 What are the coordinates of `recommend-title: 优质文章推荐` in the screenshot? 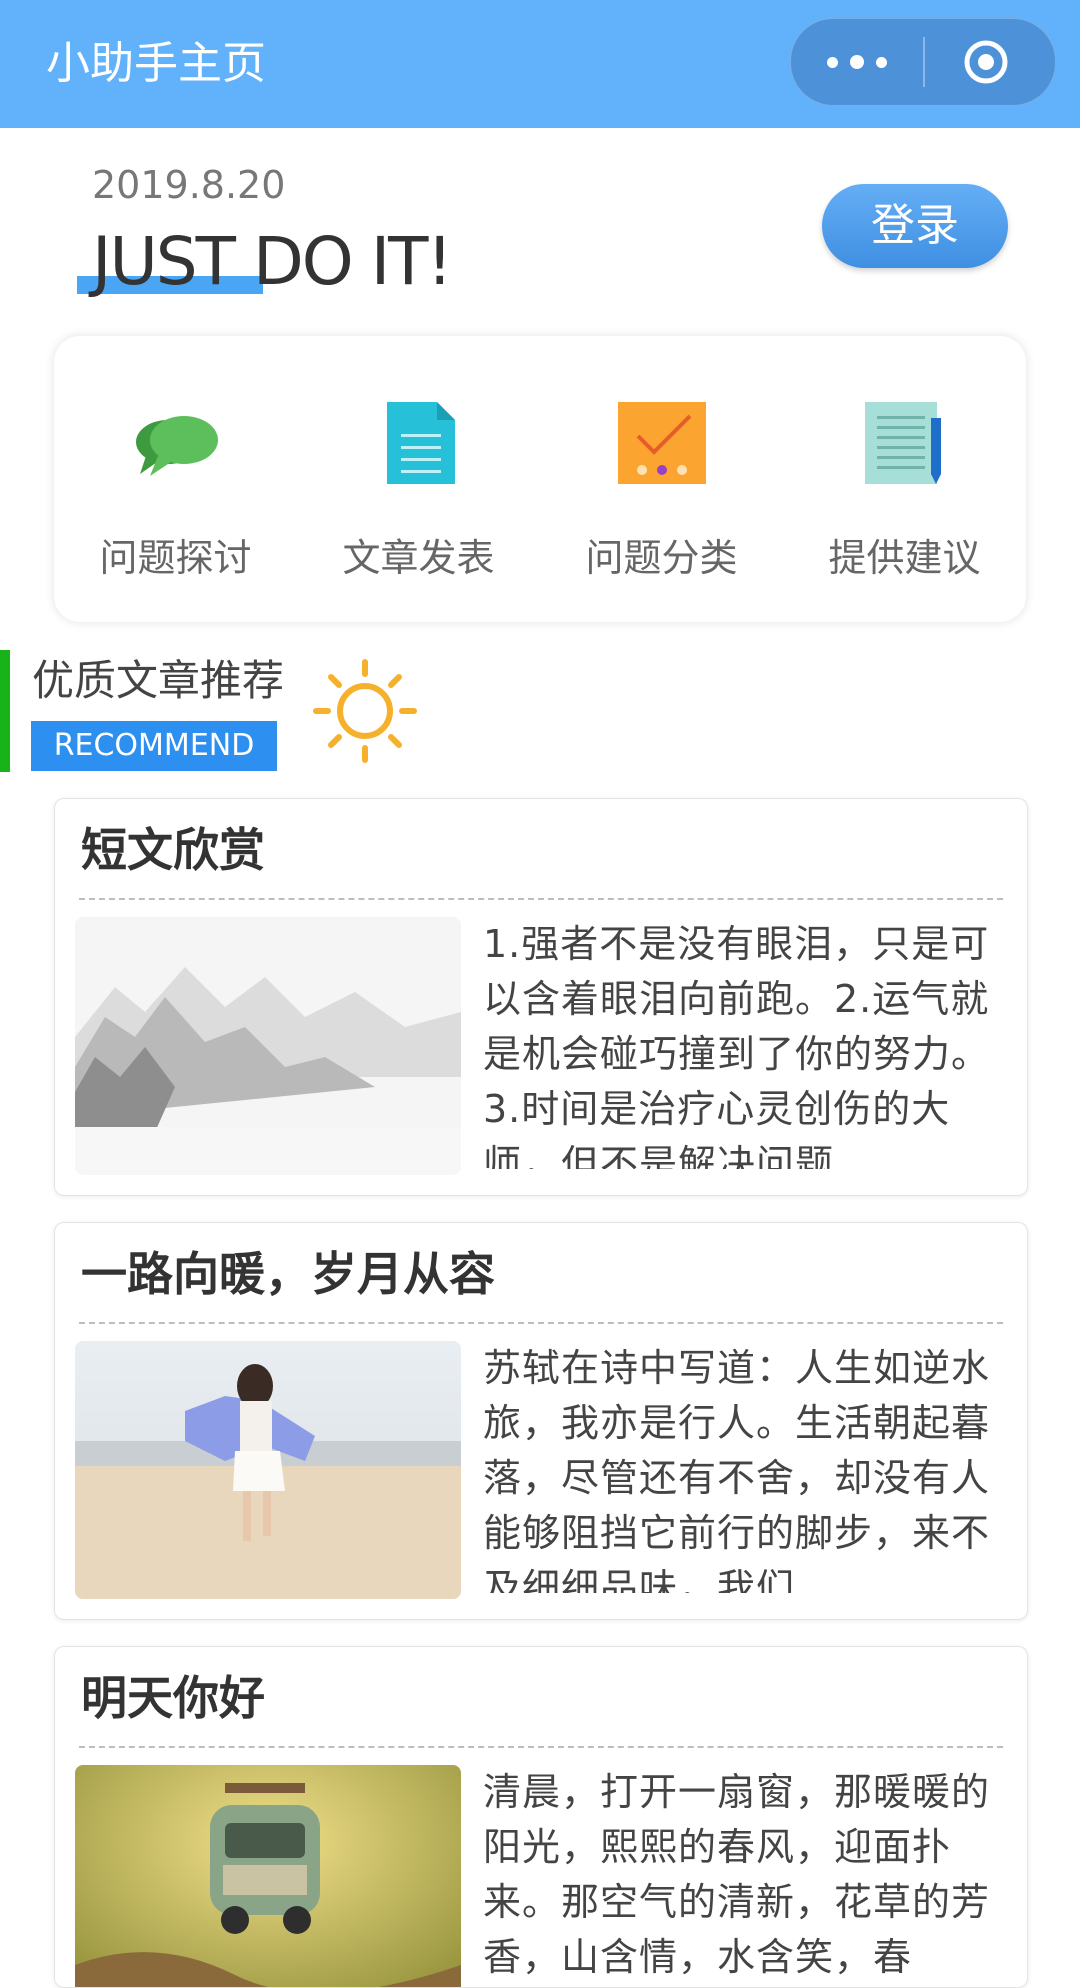 It's located at (158, 680).